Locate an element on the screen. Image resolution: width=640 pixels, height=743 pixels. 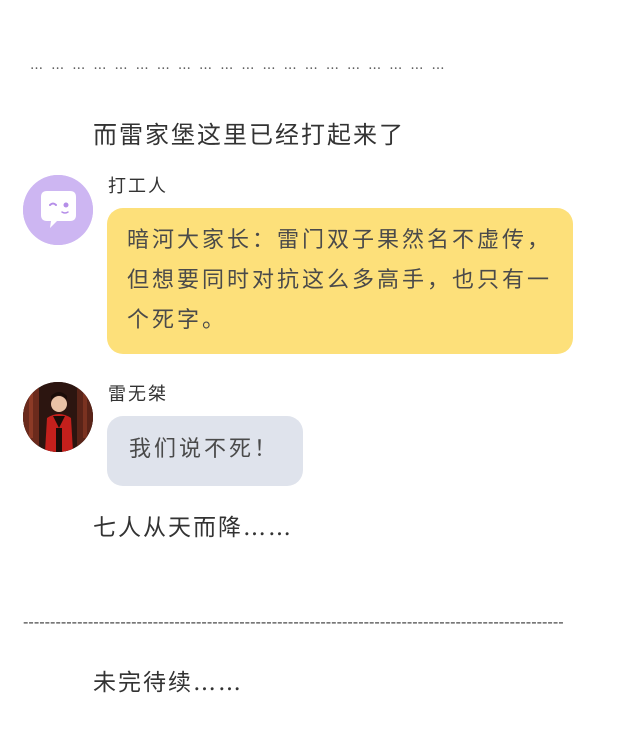
speaker-name-lei-wujie: 雷无桀 is located at coordinates (138, 394).